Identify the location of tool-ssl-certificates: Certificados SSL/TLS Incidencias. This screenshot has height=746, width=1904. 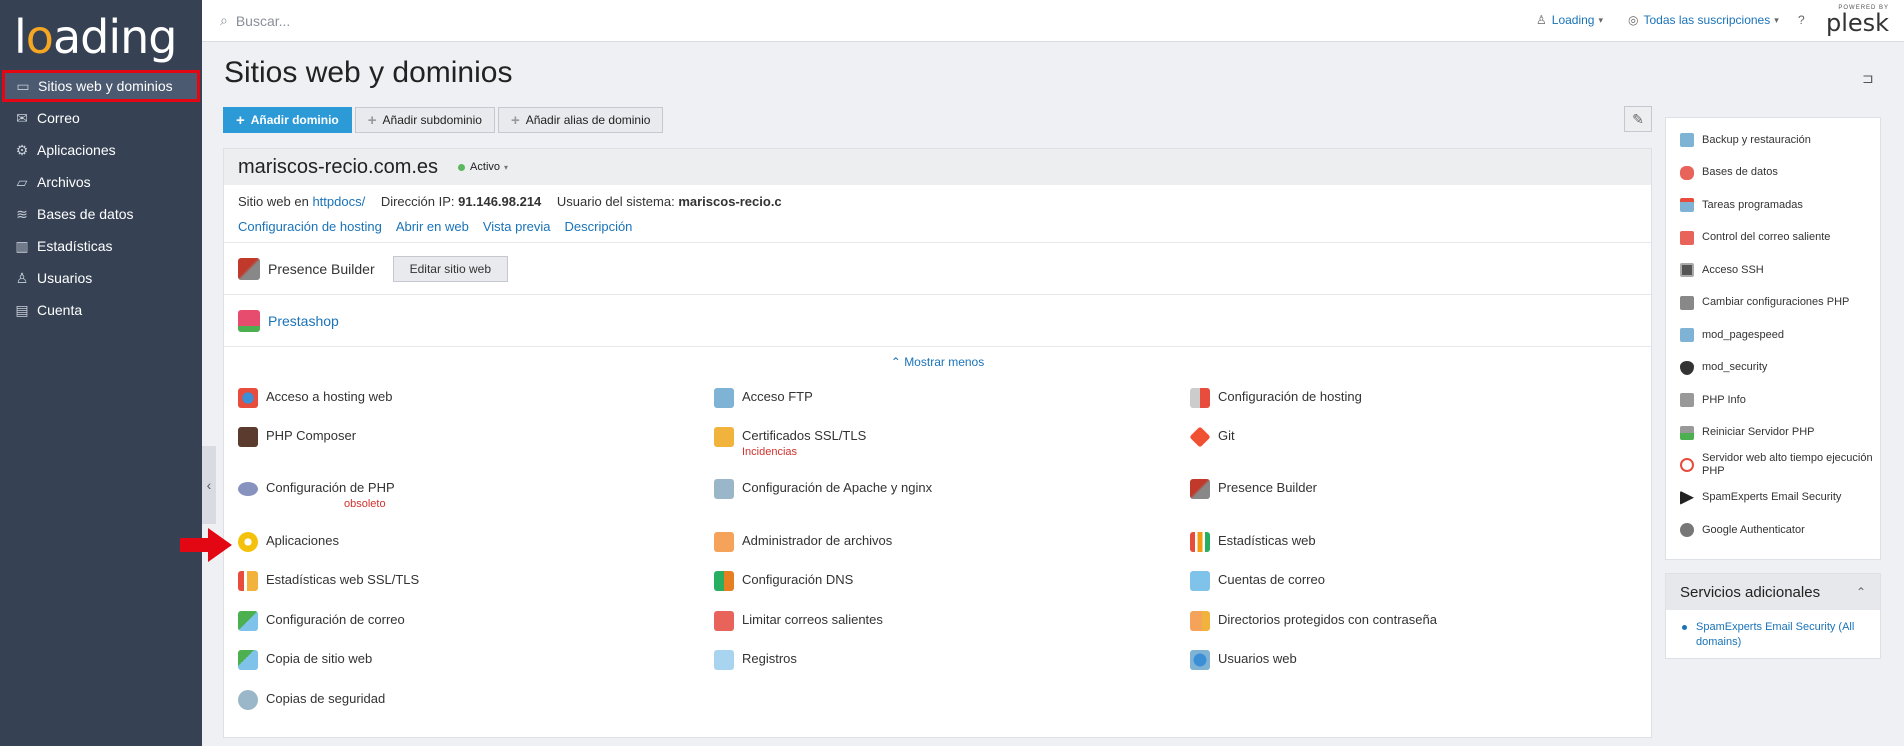
(790, 442).